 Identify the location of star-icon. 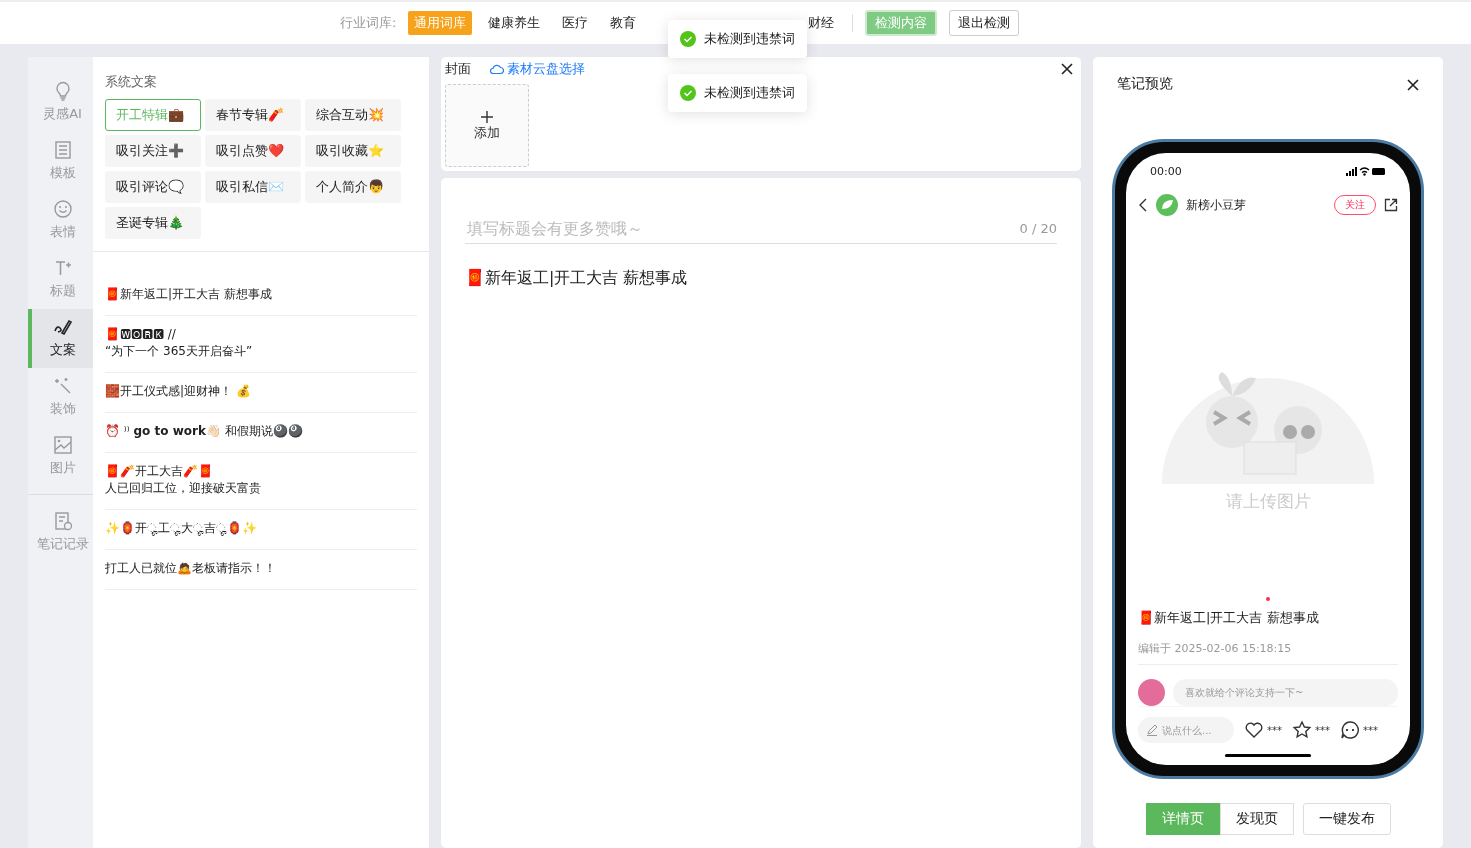
(1302, 730).